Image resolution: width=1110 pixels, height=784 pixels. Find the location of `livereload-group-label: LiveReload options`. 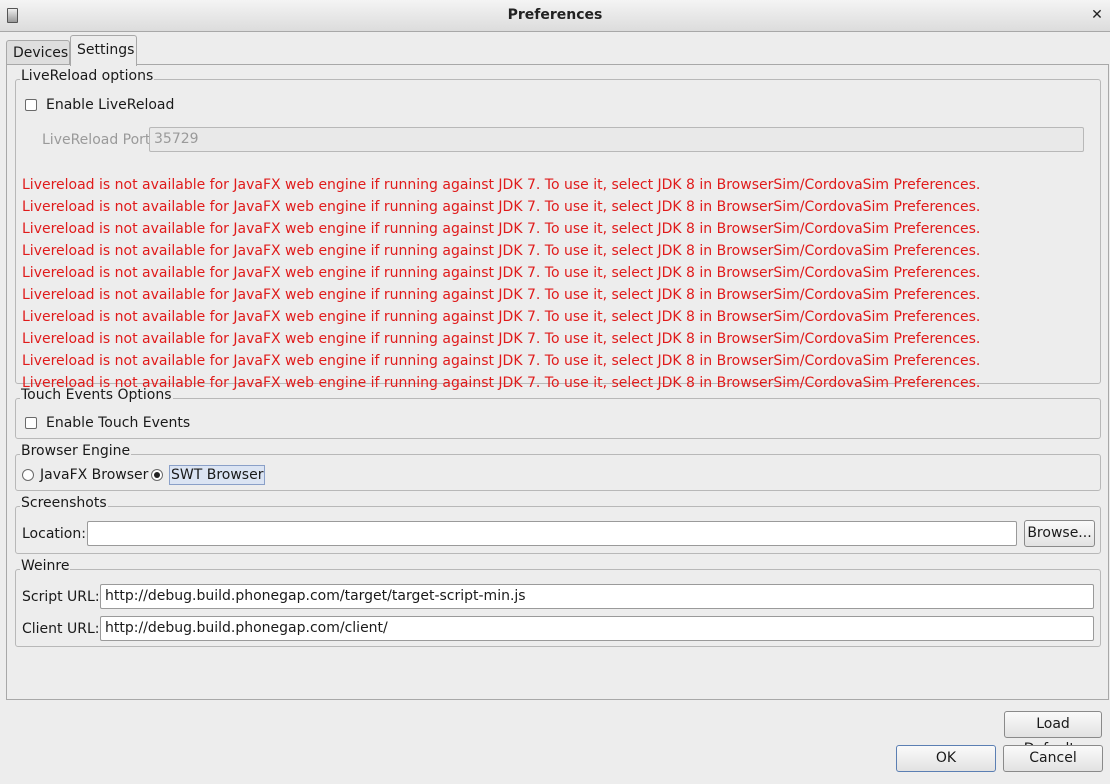

livereload-group-label: LiveReload options is located at coordinates (87, 76).